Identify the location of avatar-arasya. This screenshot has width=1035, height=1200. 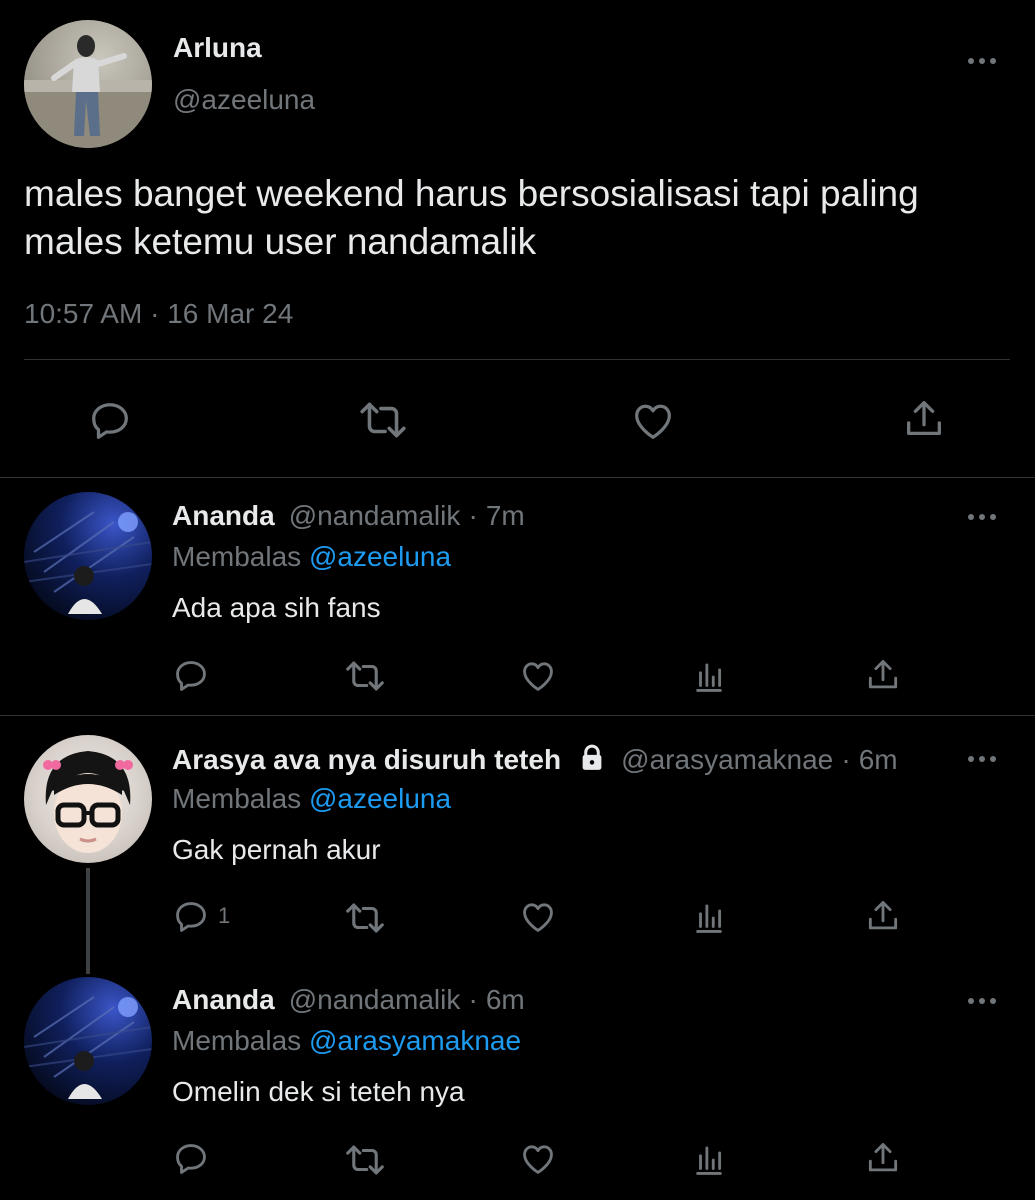
(88, 799).